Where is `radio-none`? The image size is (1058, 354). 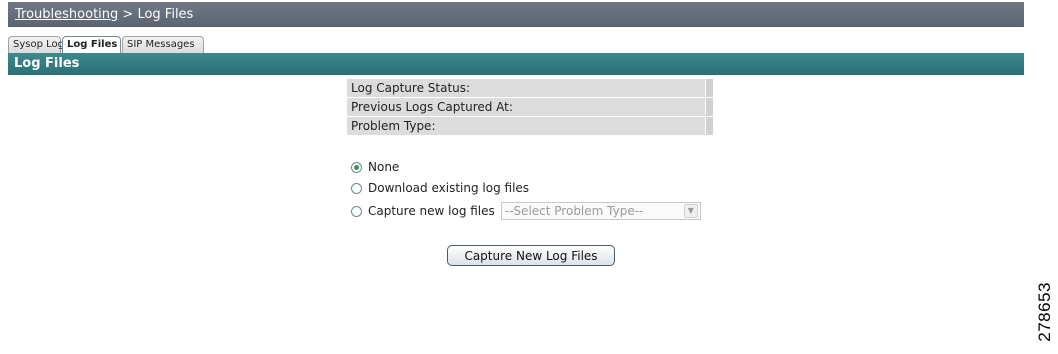
radio-none is located at coordinates (356, 167).